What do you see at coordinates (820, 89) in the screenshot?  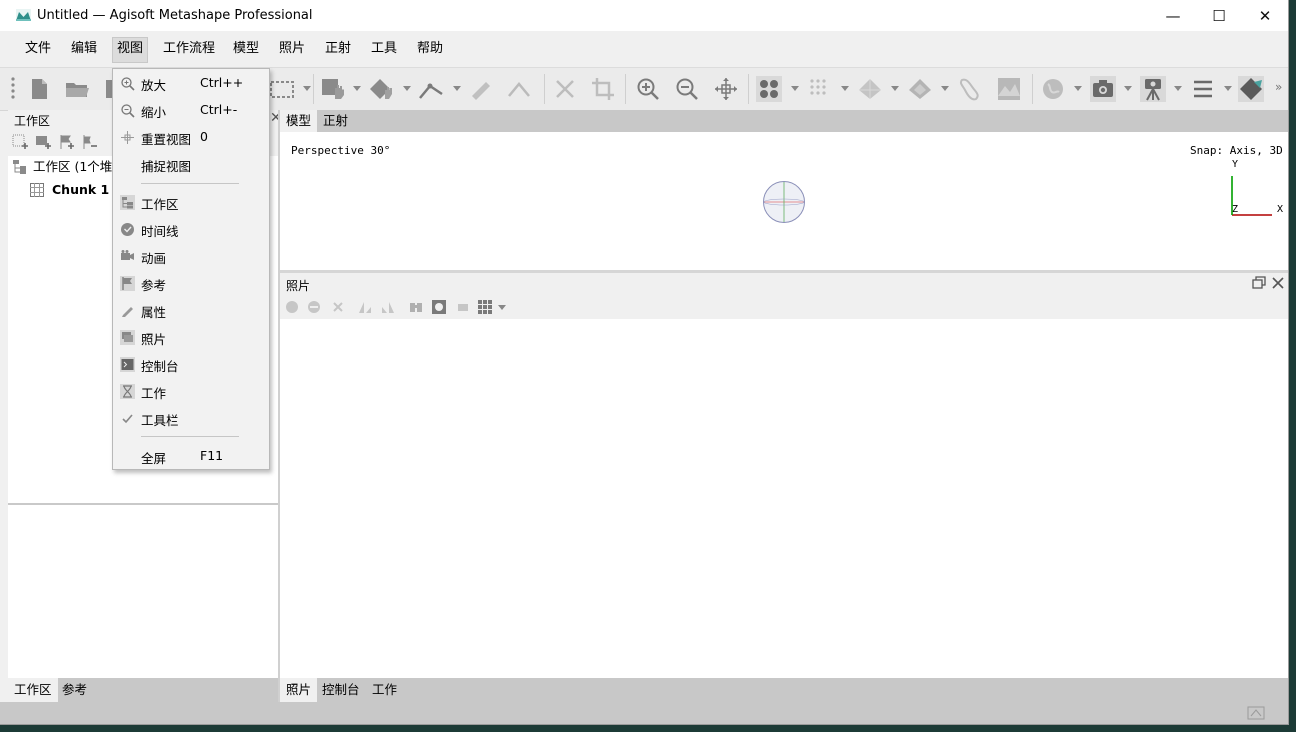 I see `dense-cloud-icon` at bounding box center [820, 89].